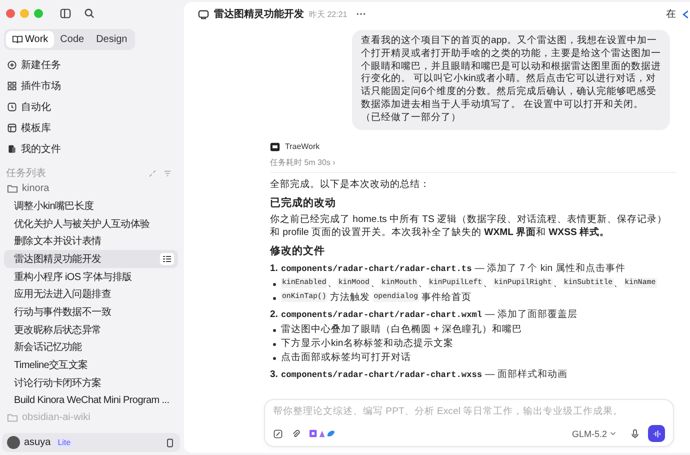 This screenshot has height=455, width=690. What do you see at coordinates (41, 149) in the screenshot?
I see `nav-item: 我的文件` at bounding box center [41, 149].